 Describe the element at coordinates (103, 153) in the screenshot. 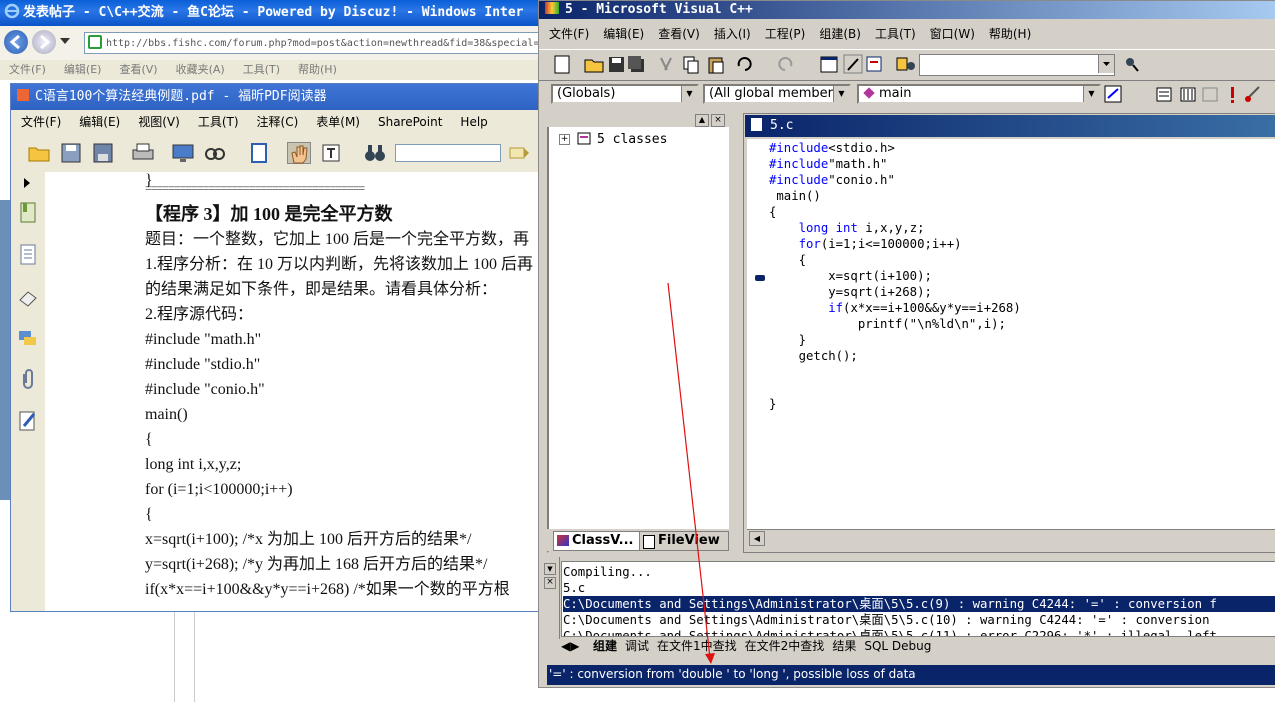

I see `save-as-icon` at that location.